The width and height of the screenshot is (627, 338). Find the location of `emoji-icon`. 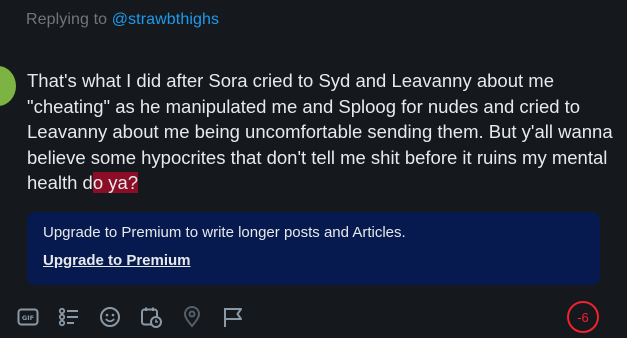

emoji-icon is located at coordinates (110, 317).